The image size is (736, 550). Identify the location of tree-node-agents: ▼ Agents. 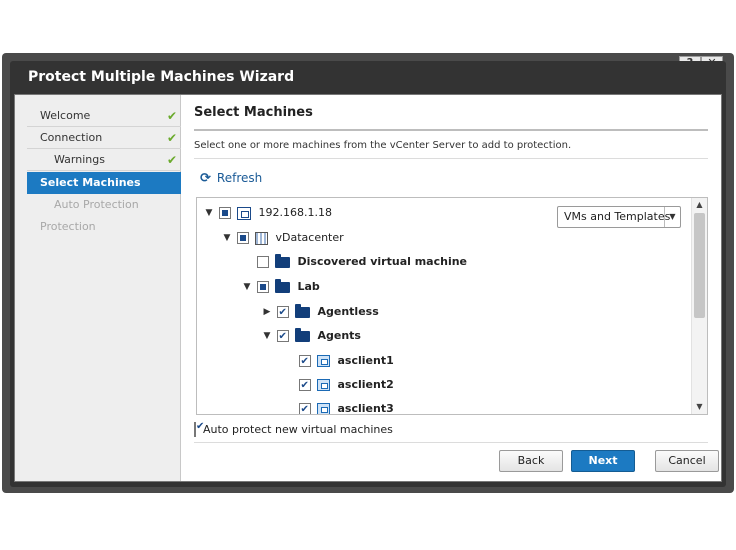
(311, 336).